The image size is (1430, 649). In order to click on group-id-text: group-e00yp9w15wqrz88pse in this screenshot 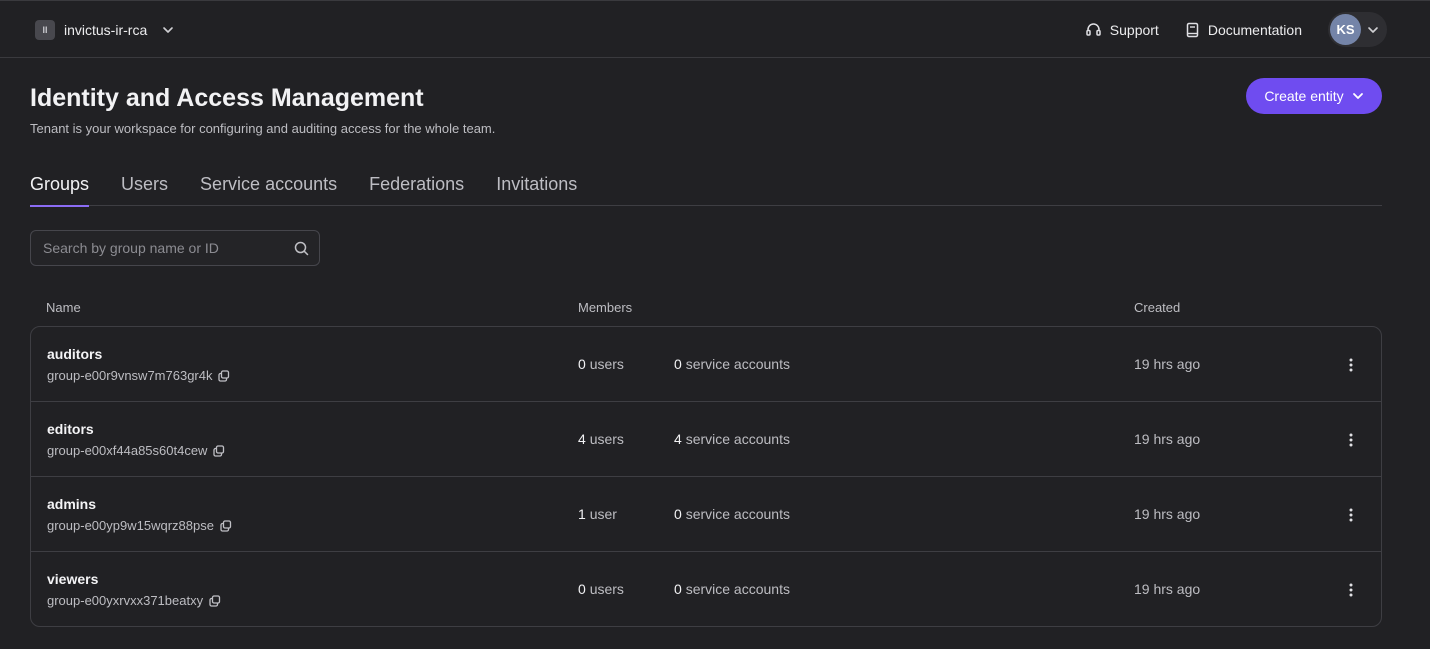, I will do `click(130, 525)`.